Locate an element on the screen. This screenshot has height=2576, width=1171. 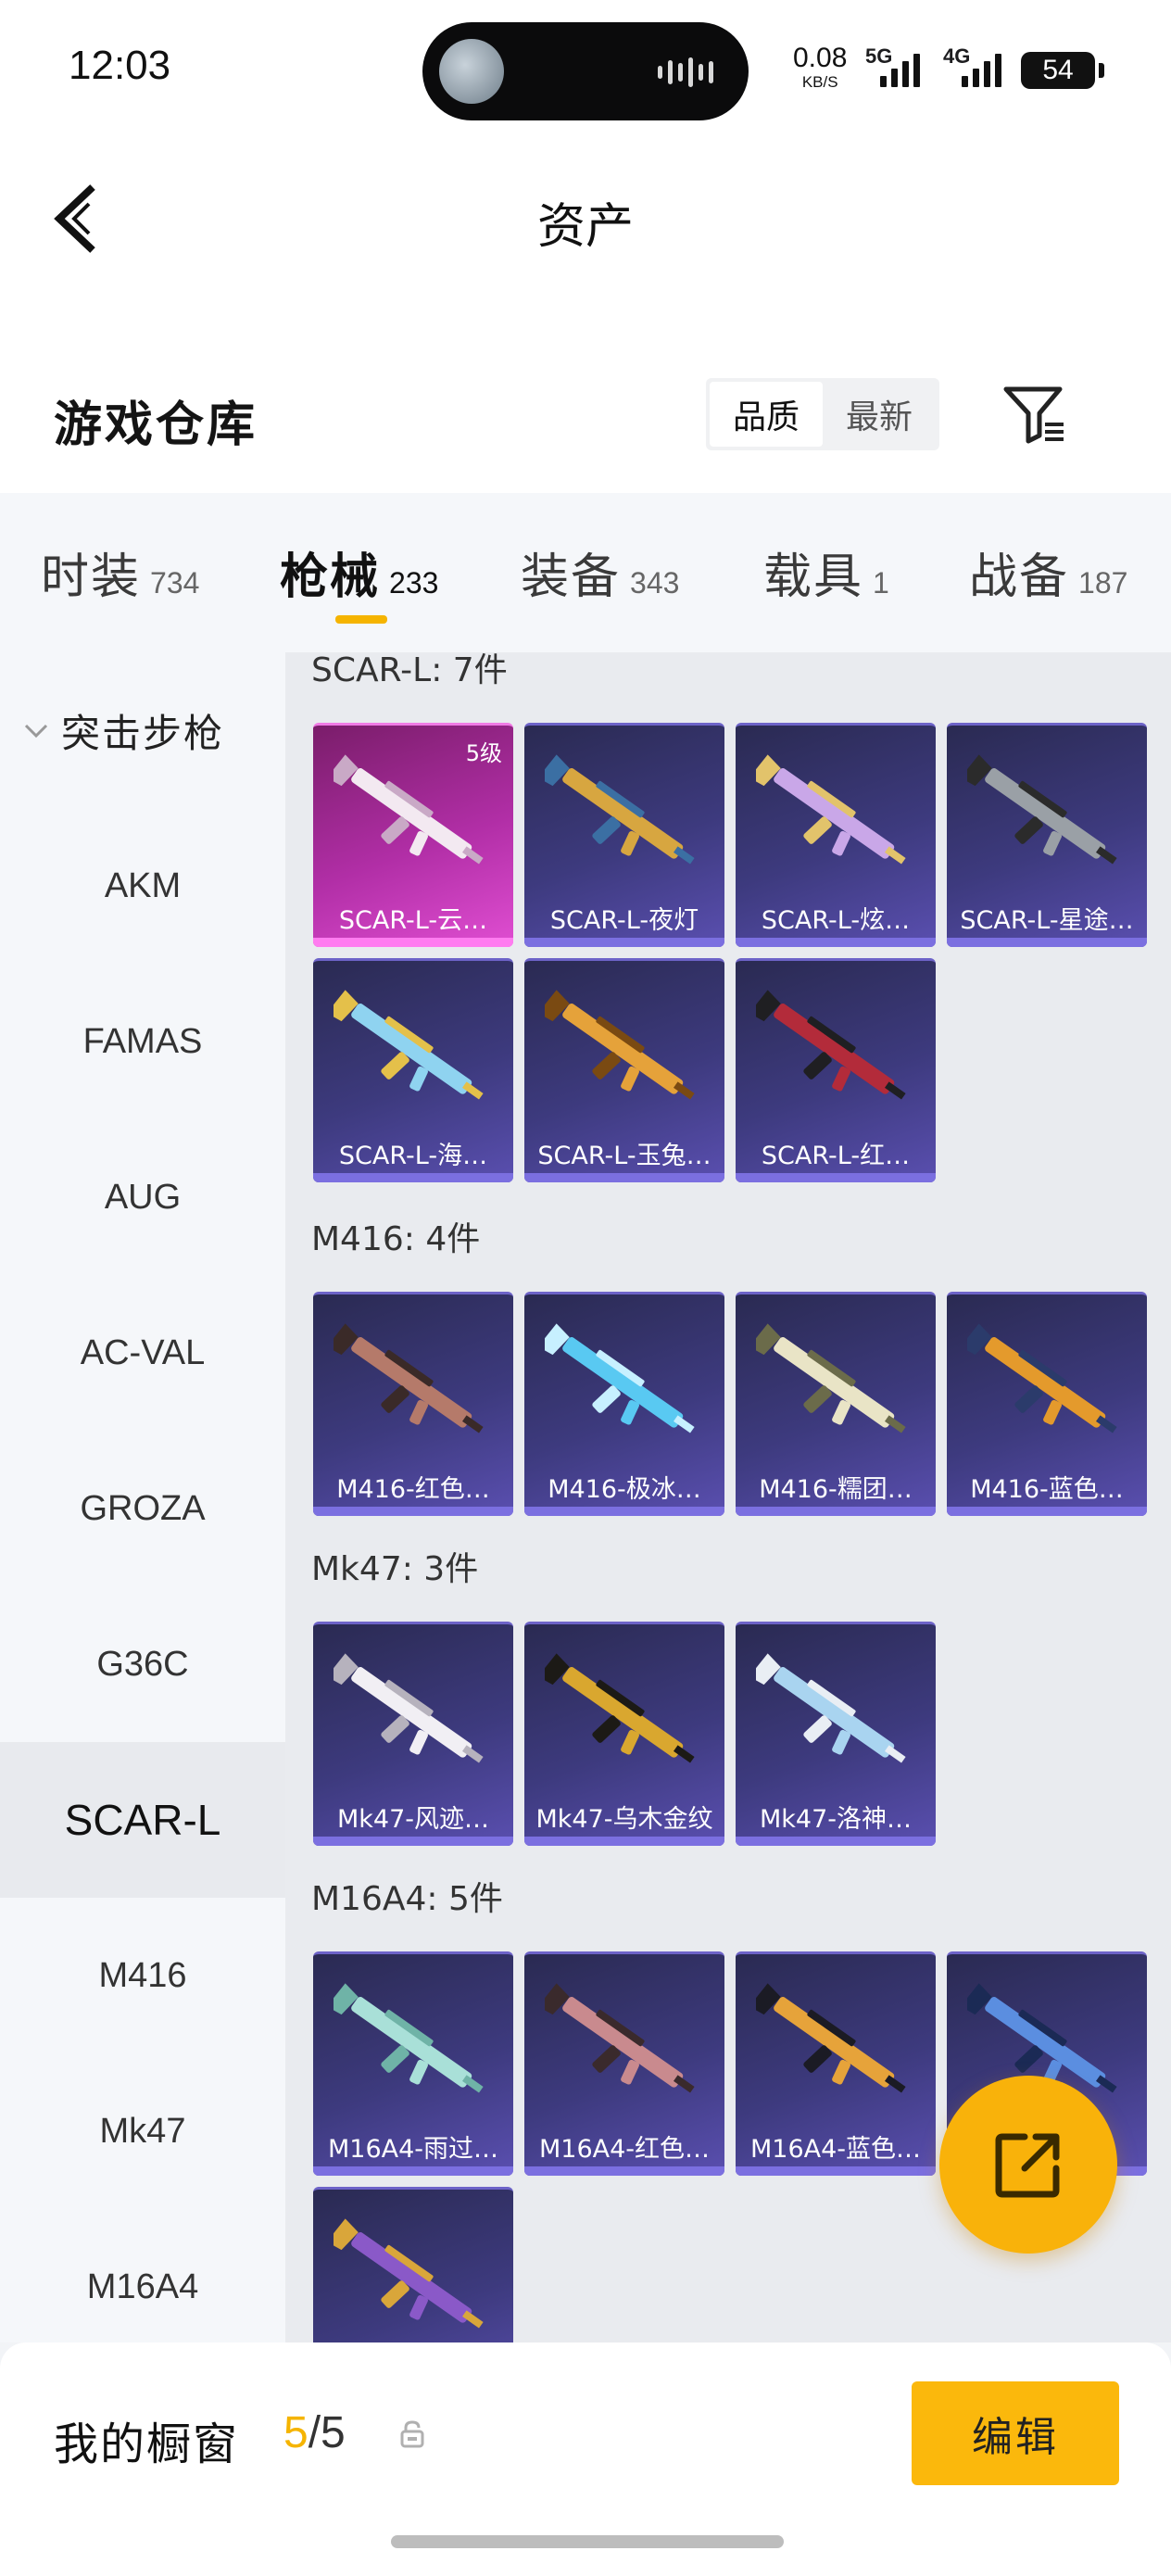
status-time: 12:03 is located at coordinates (120, 65).